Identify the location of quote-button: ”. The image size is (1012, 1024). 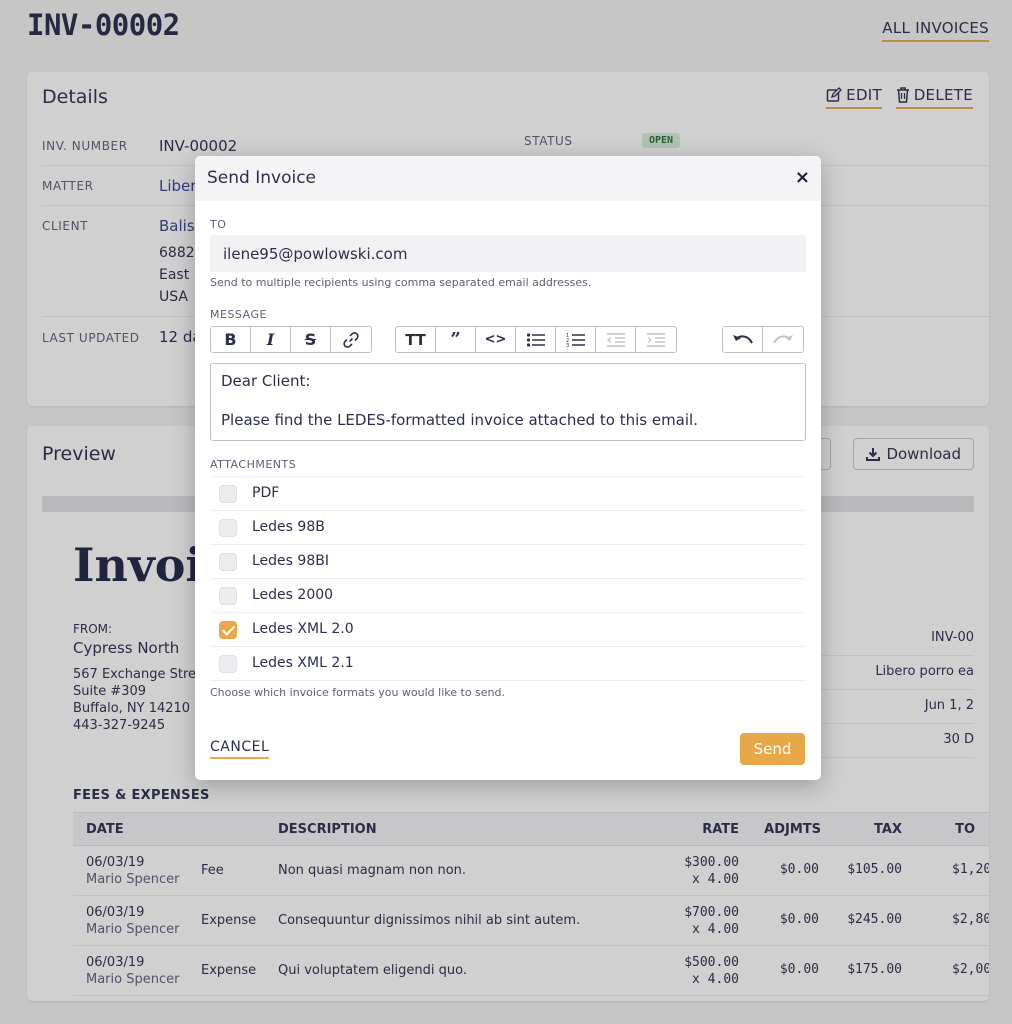
(456, 339).